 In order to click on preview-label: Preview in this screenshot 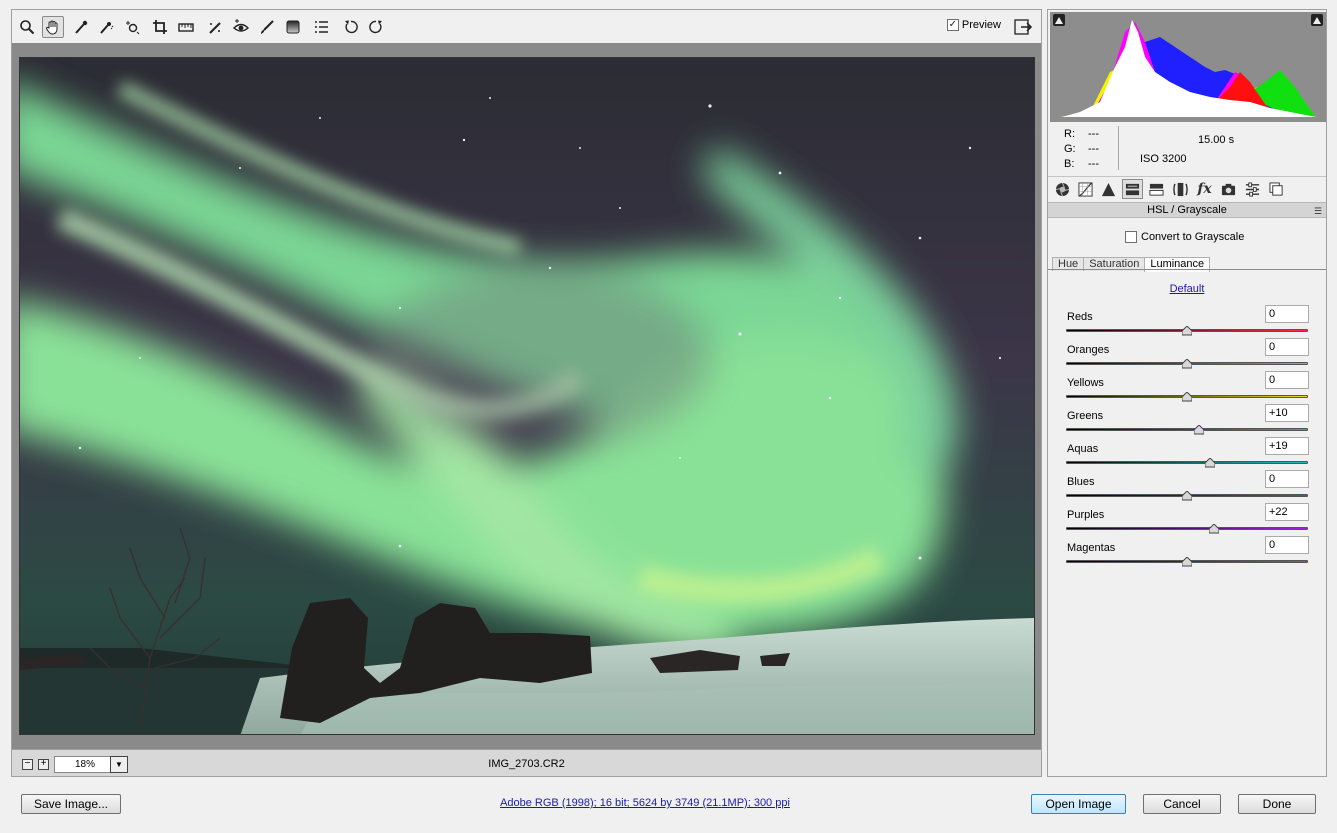, I will do `click(981, 25)`.